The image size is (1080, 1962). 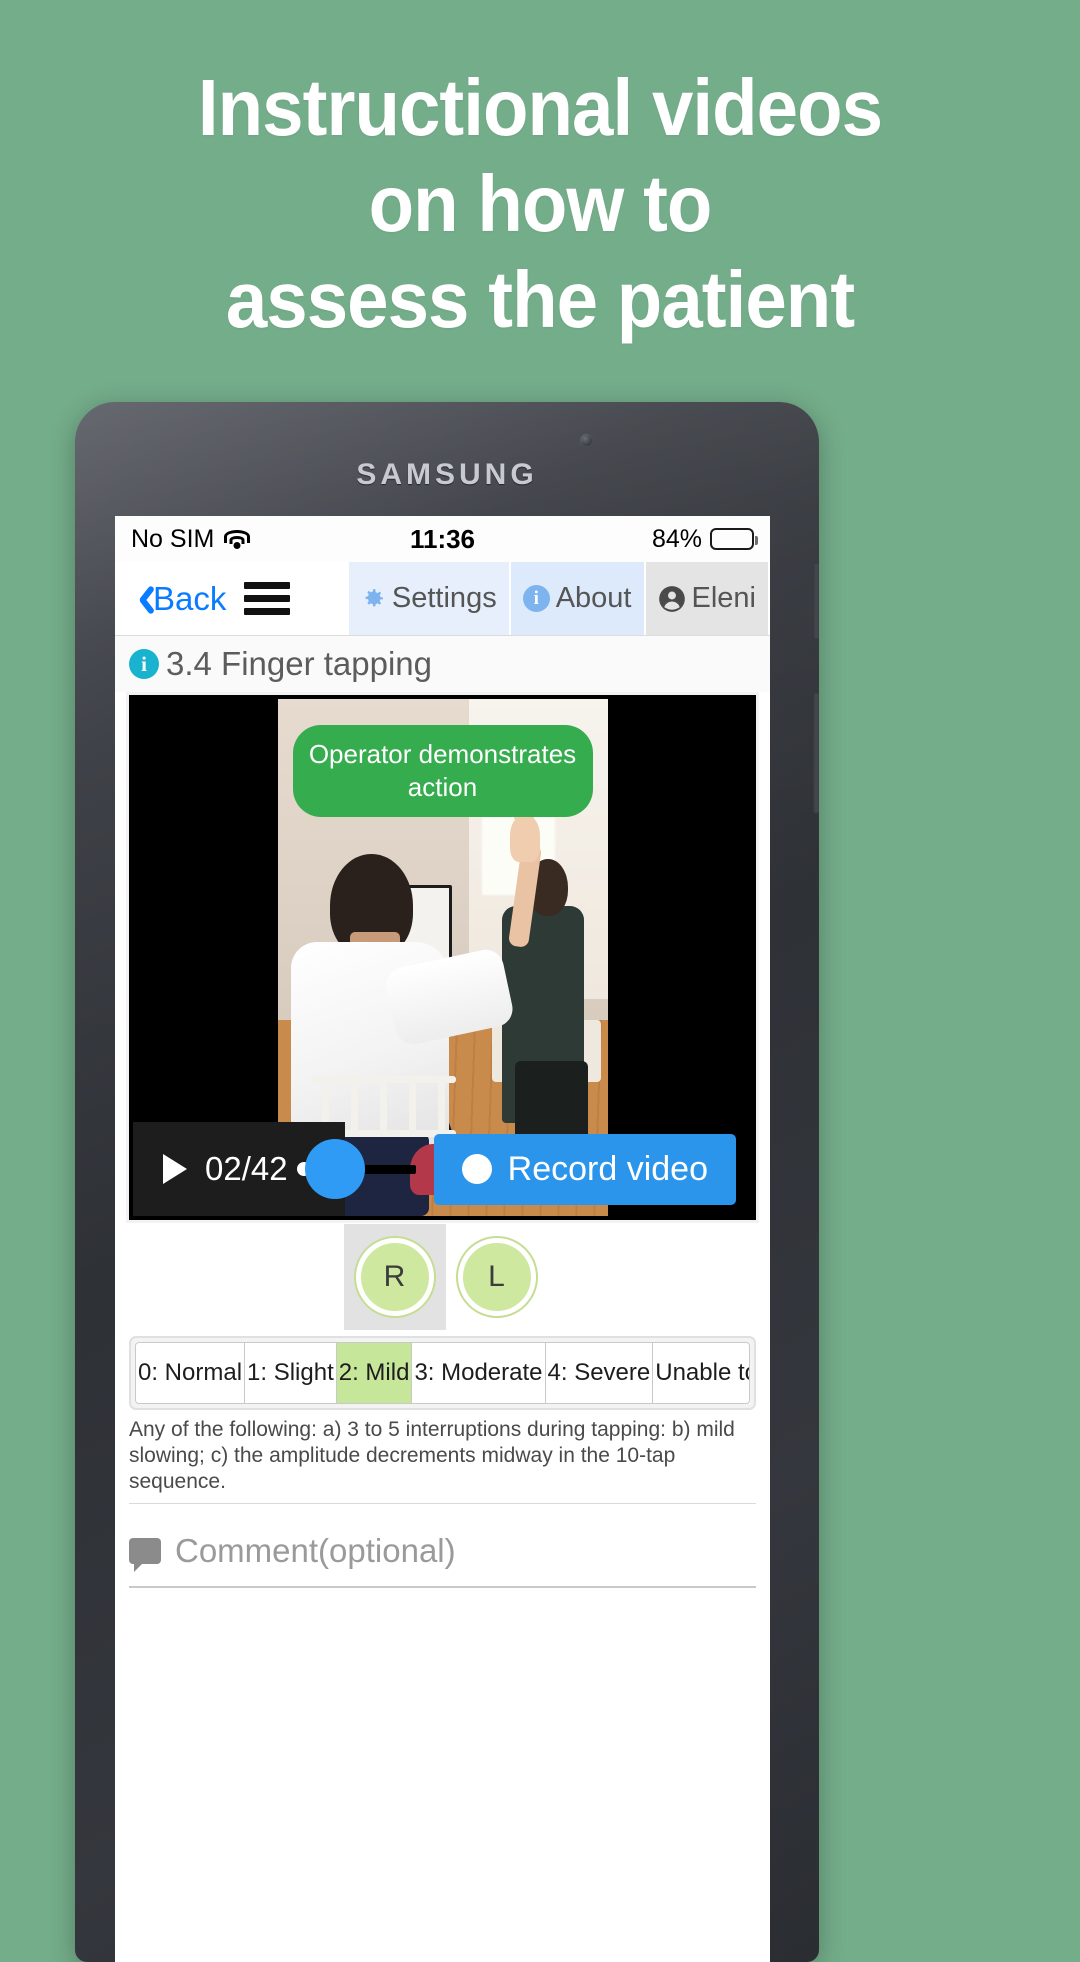 I want to click on comment-placeholder: Comment(optional), so click(x=315, y=1550).